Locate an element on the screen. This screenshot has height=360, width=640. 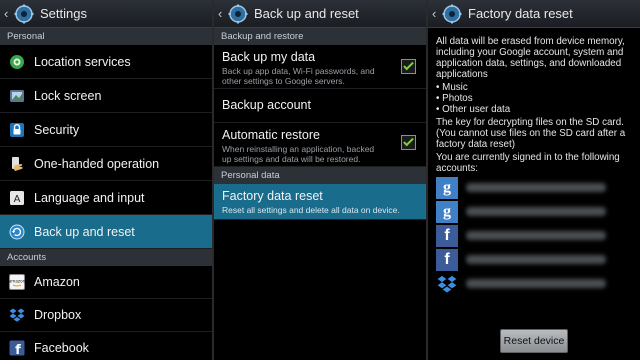
account-row-dropbox is located at coordinates (538, 283).